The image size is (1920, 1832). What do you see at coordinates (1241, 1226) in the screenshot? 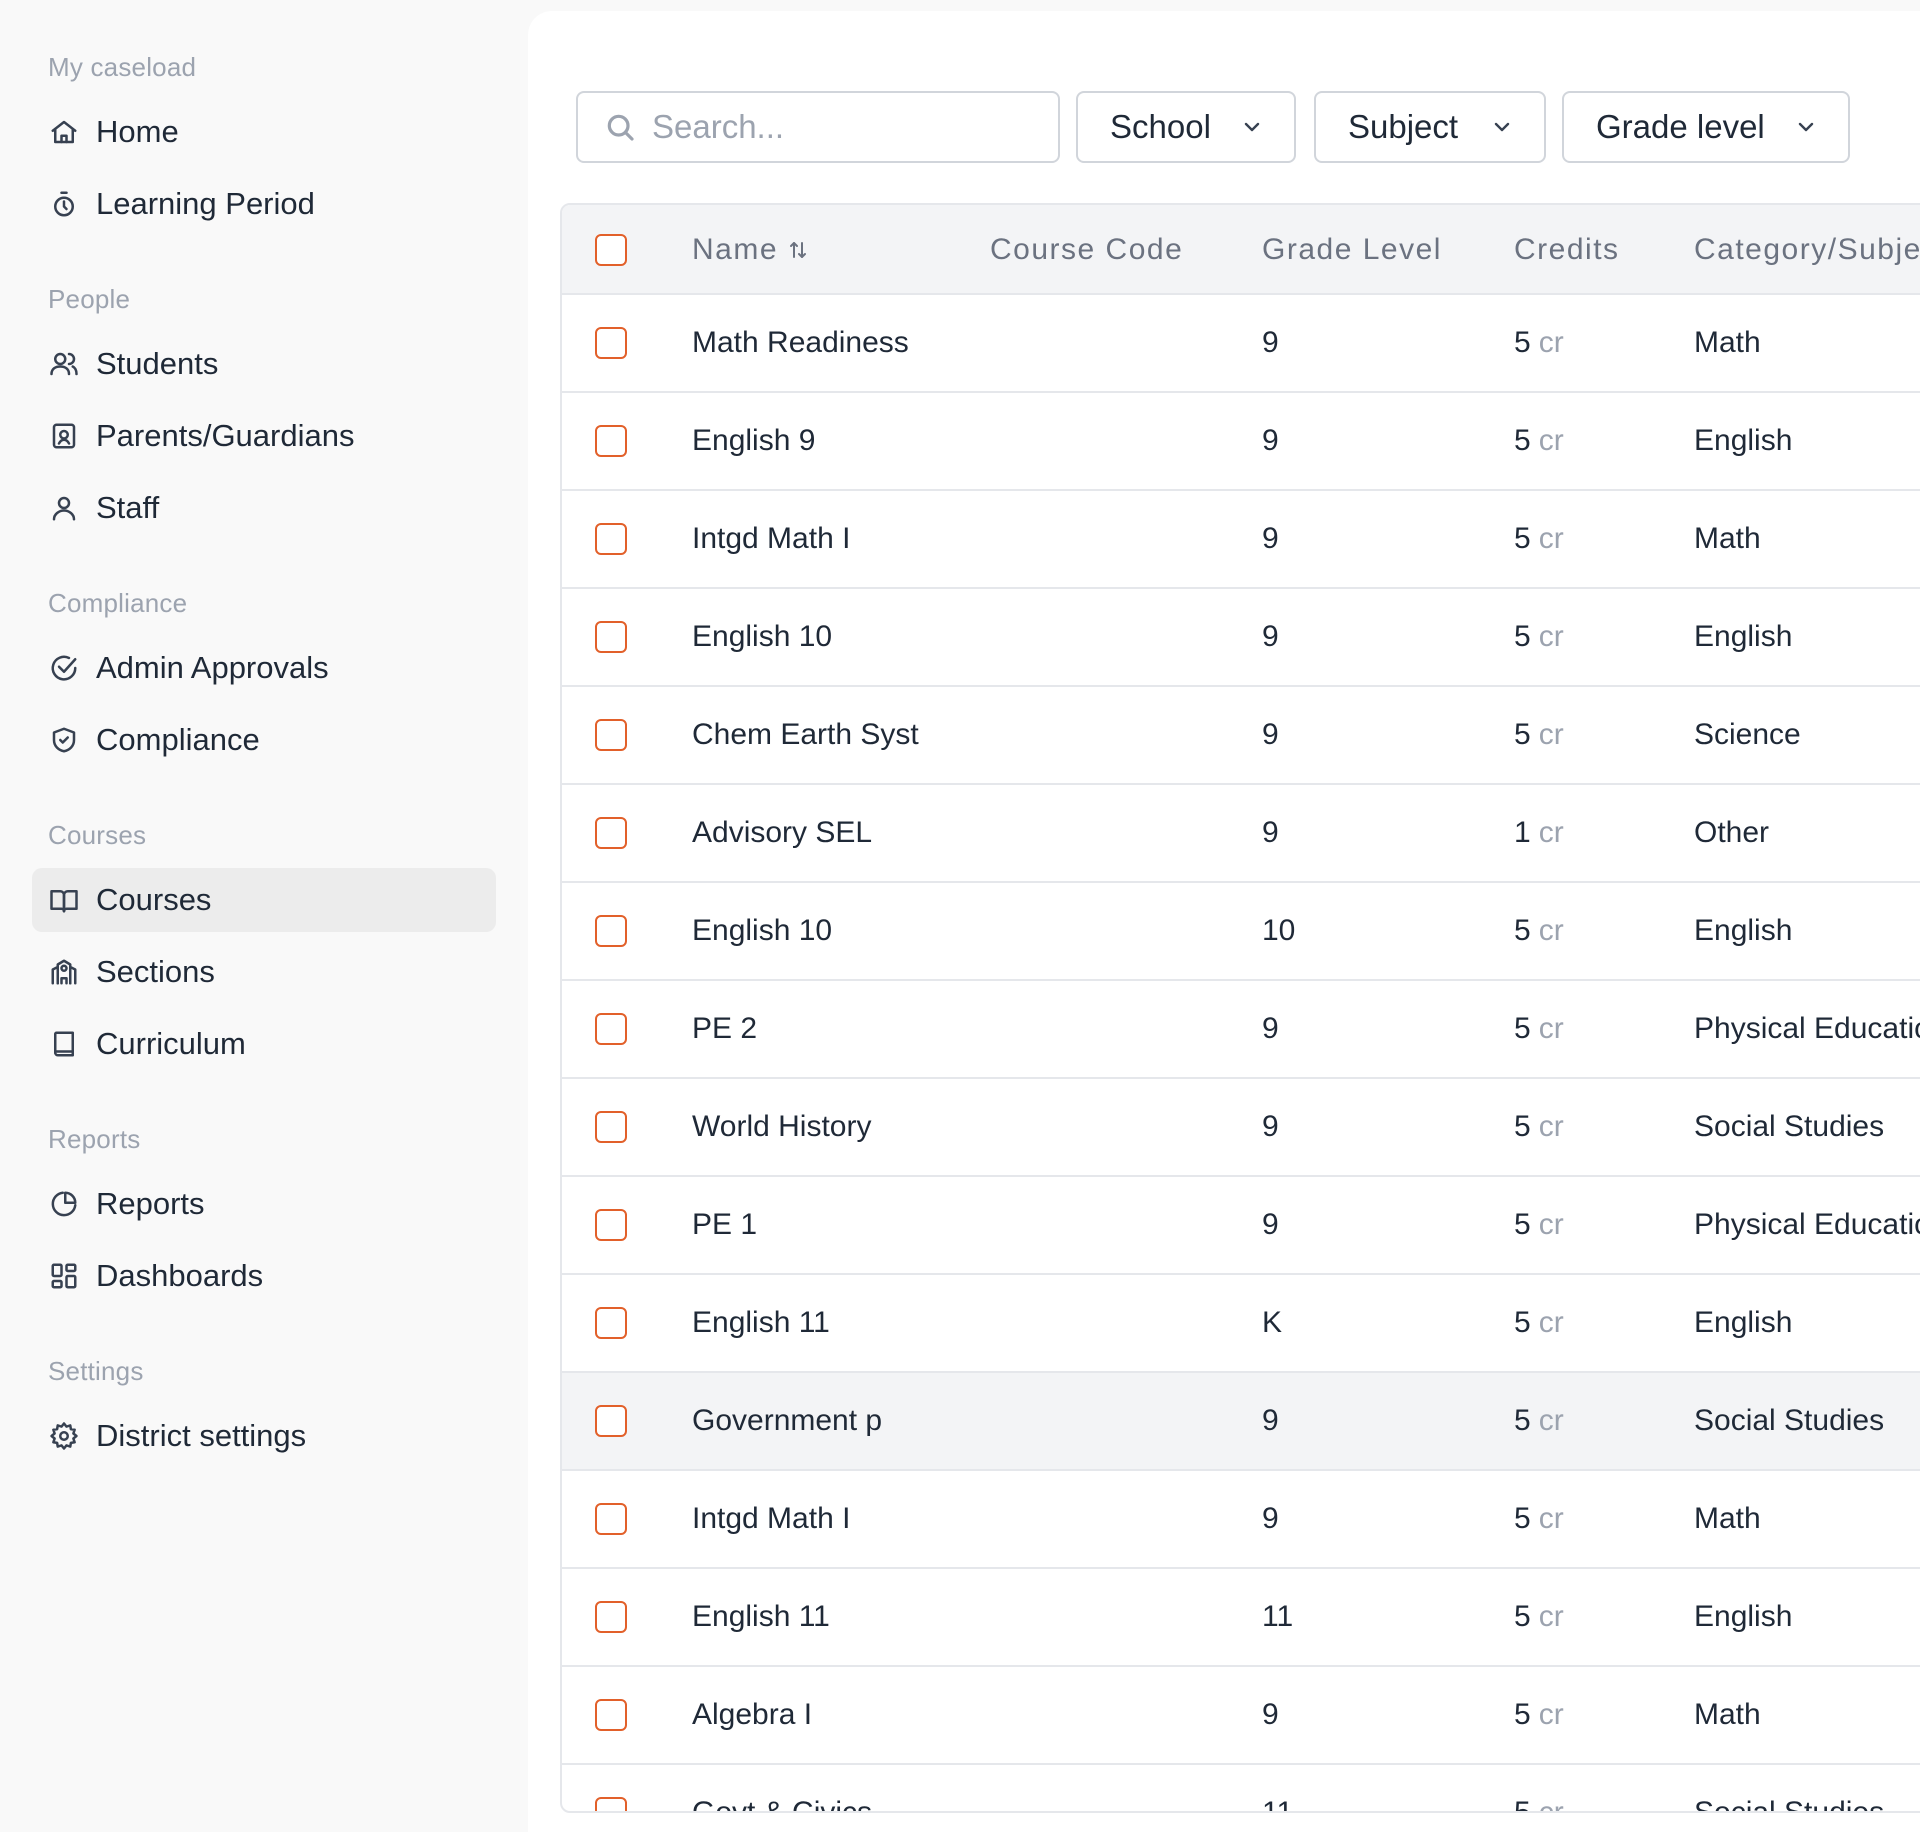
I see `table-row: PE 1 9 5cr Physical Education` at bounding box center [1241, 1226].